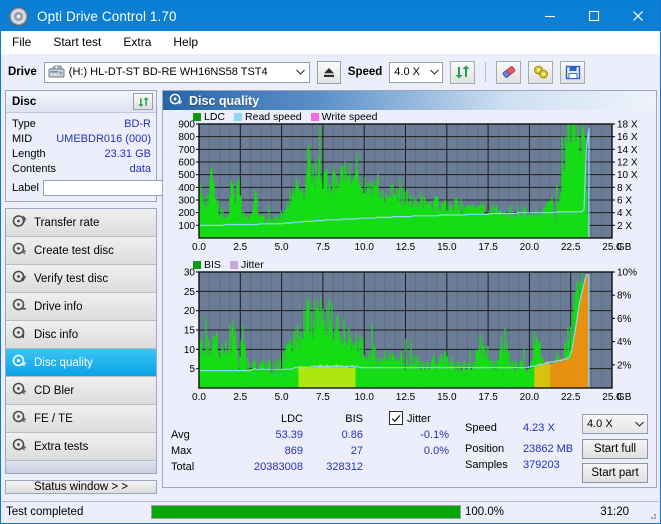 This screenshot has width=661, height=524. What do you see at coordinates (365, 72) in the screenshot?
I see `speed-label: Speed` at bounding box center [365, 72].